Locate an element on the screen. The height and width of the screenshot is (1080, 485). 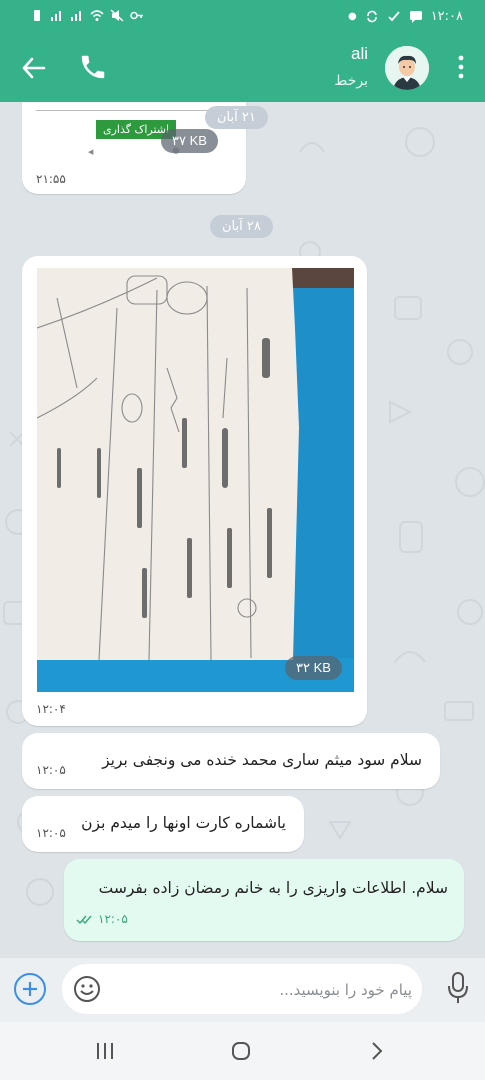
message-input is located at coordinates (262, 990).